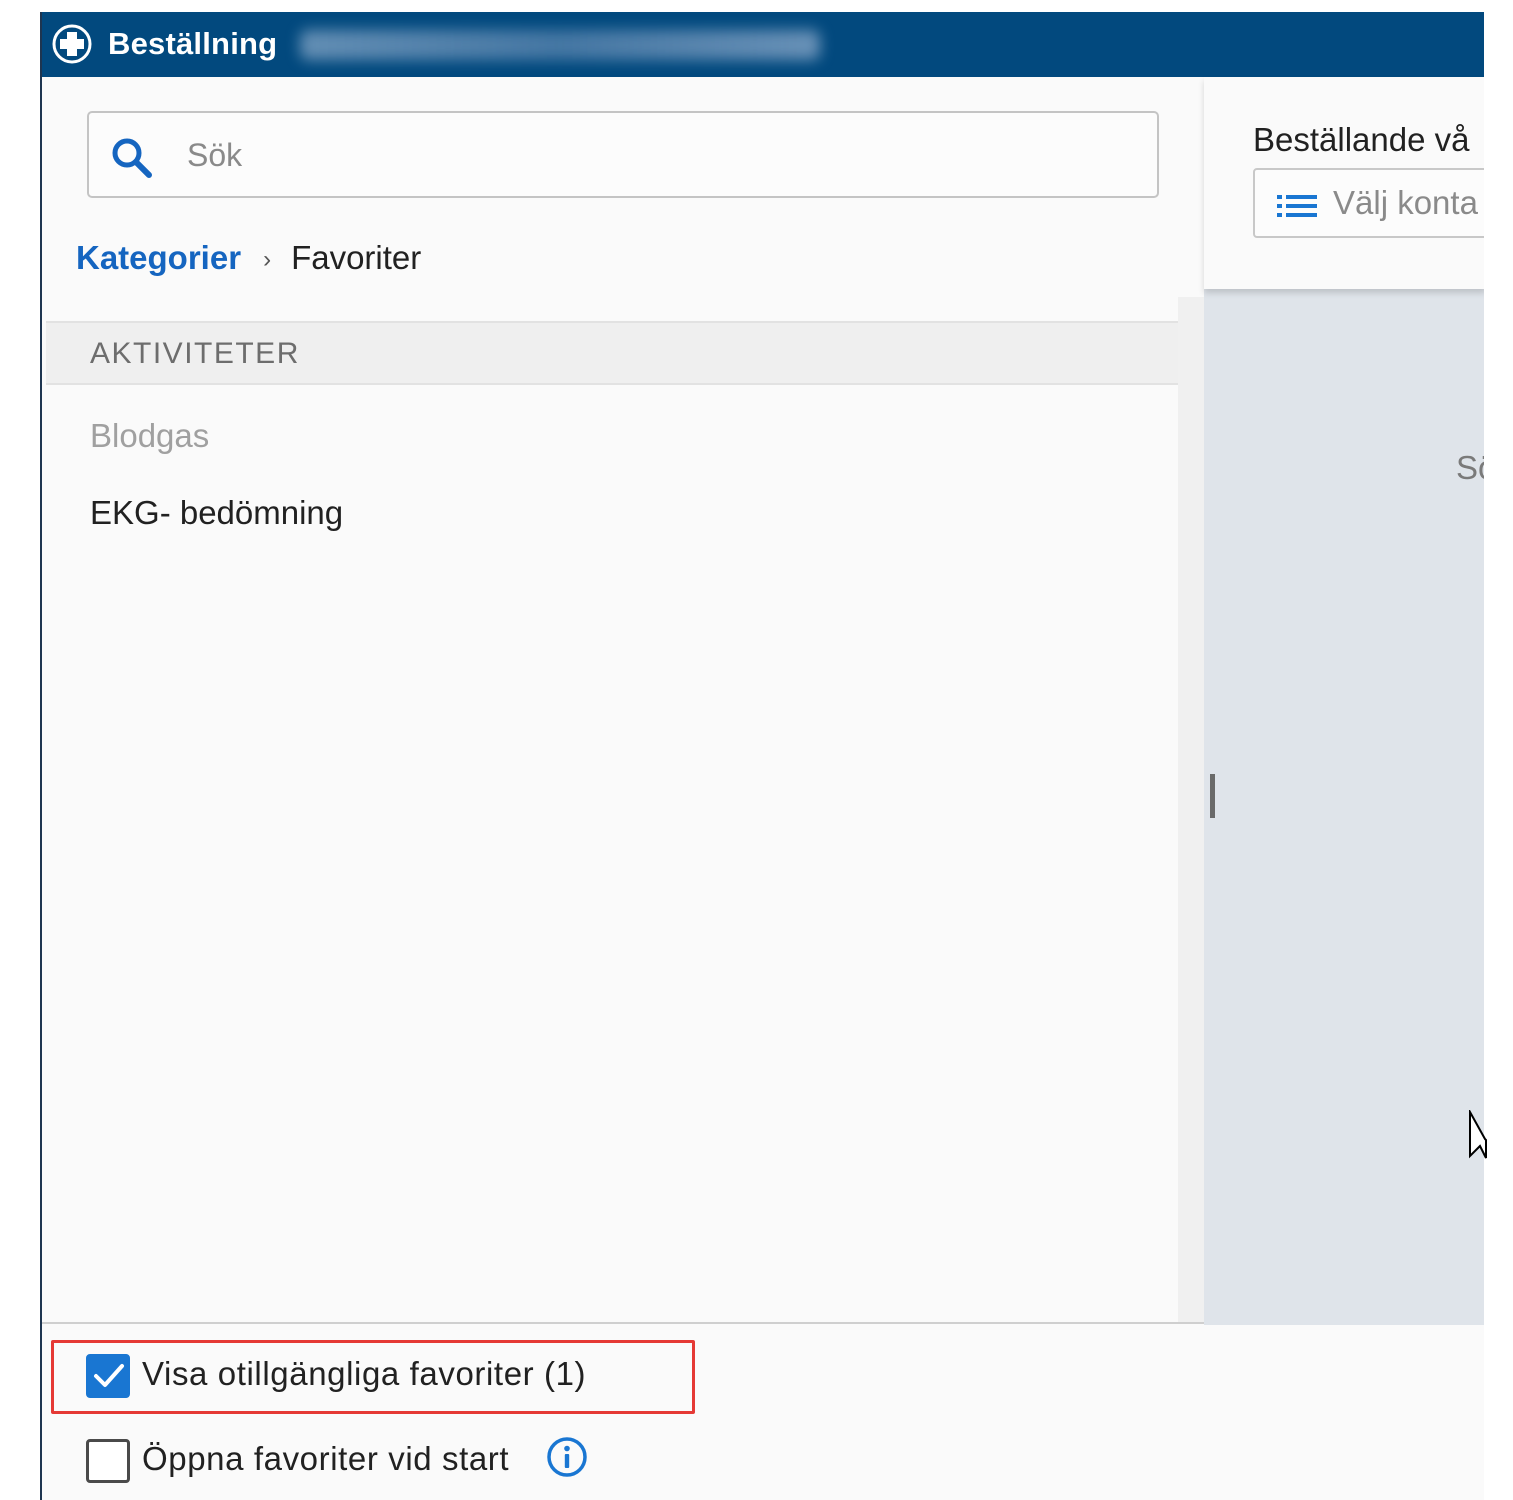  I want to click on medical-cross-icon, so click(72, 44).